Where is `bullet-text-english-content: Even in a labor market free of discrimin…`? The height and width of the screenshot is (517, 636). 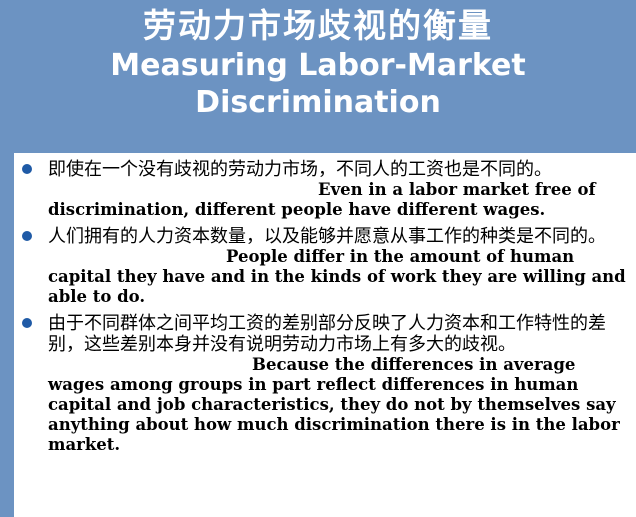
bullet-text-english-content: Even in a labor market free of discrimin… is located at coordinates (322, 199).